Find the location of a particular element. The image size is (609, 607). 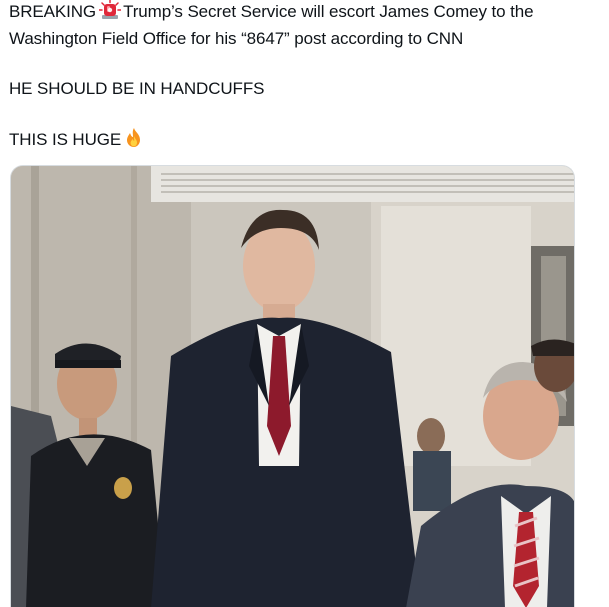

tweet-line-3: HE SHOULD BE IN HANDCUFFS is located at coordinates (137, 88).